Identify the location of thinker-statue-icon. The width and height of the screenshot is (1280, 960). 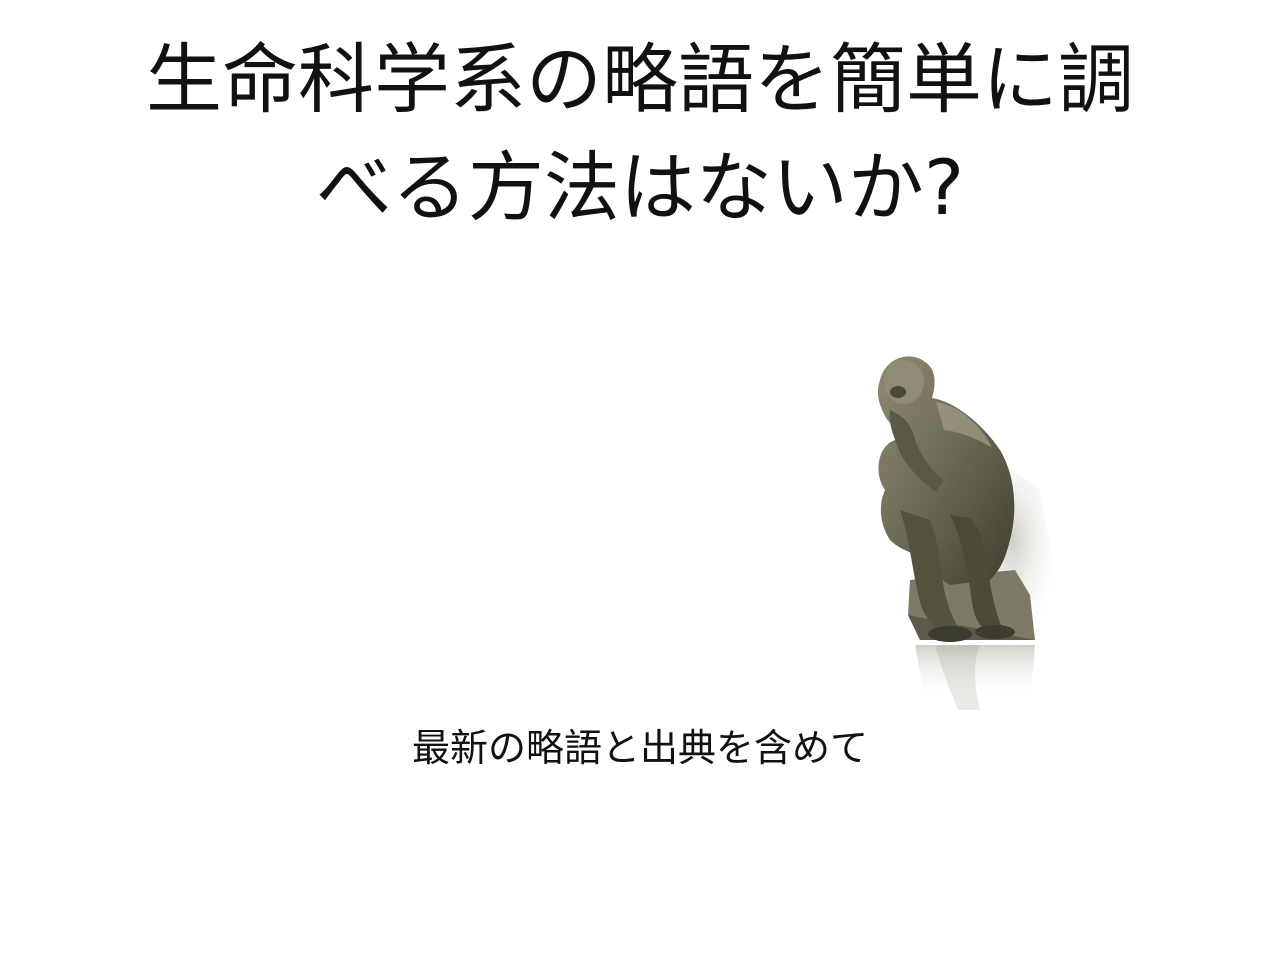
(971, 533).